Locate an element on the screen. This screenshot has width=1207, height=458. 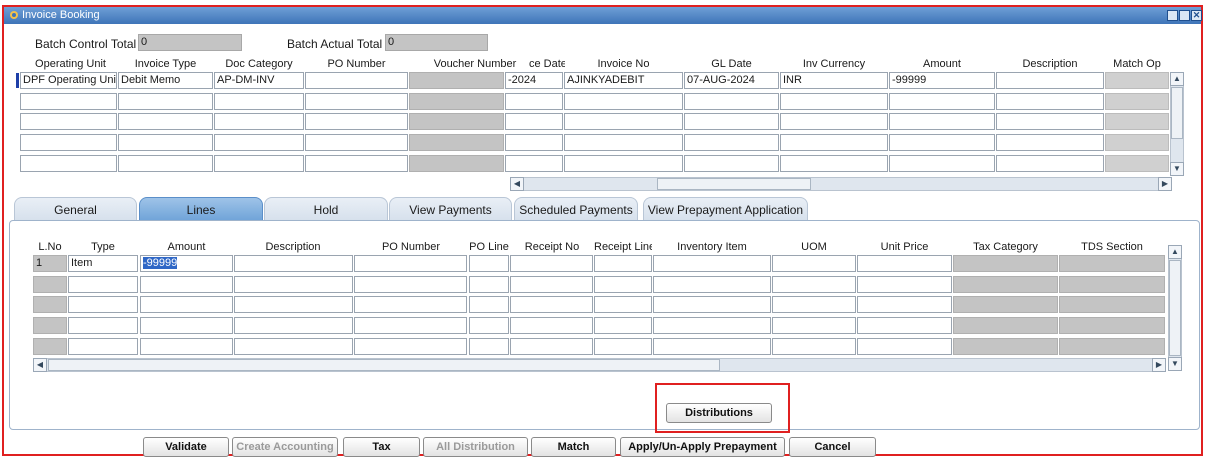
invoice-cell: INR is located at coordinates (834, 80).